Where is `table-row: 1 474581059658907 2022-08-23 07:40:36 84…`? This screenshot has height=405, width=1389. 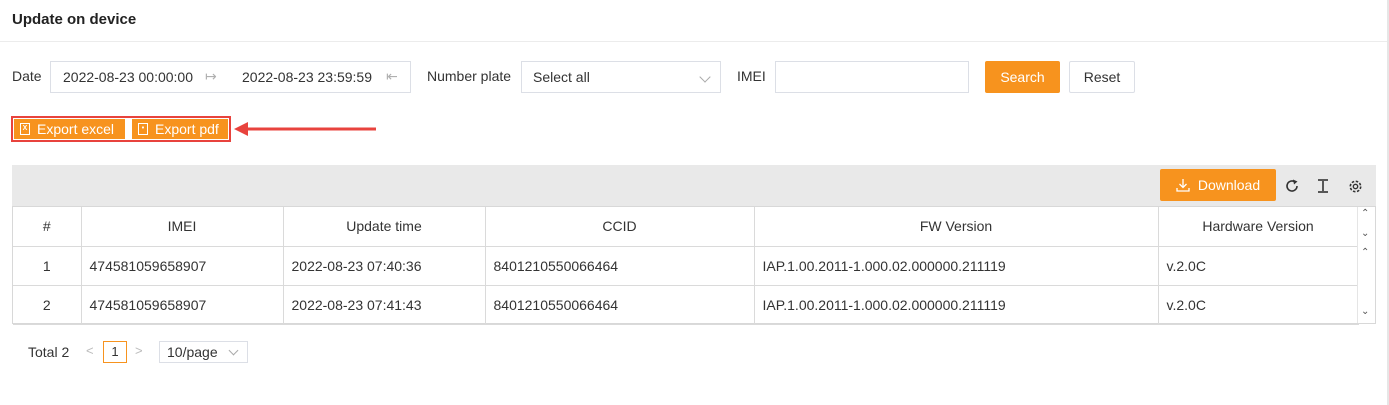
table-row: 1 474581059658907 2022-08-23 07:40:36 84… is located at coordinates (686, 266).